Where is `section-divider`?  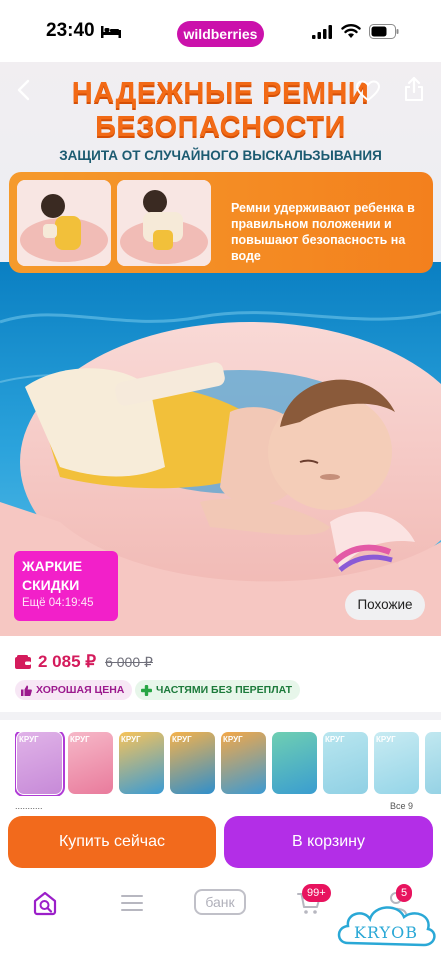 section-divider is located at coordinates (220, 716).